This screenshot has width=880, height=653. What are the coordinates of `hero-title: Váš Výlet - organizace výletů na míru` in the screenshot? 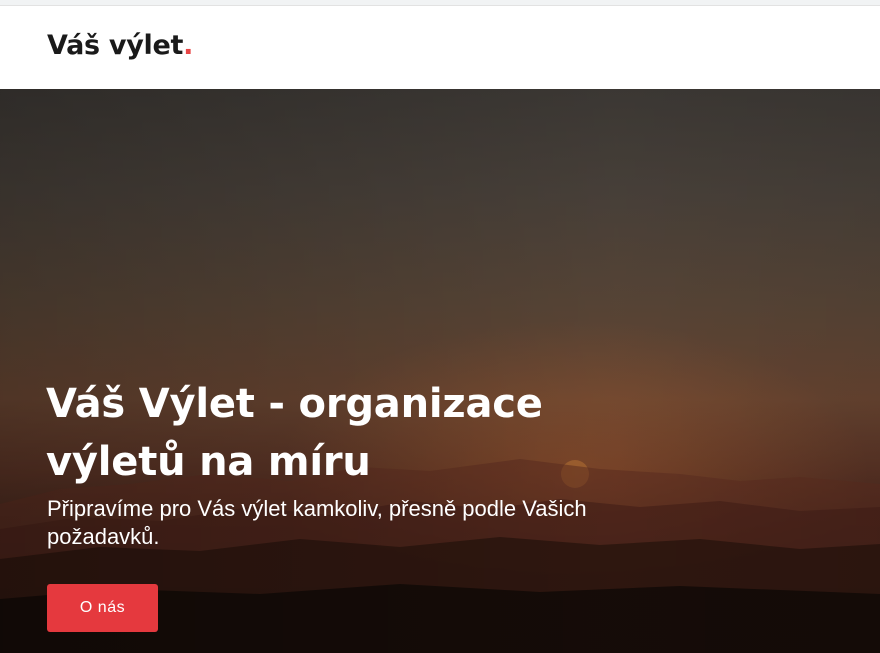 It's located at (294, 433).